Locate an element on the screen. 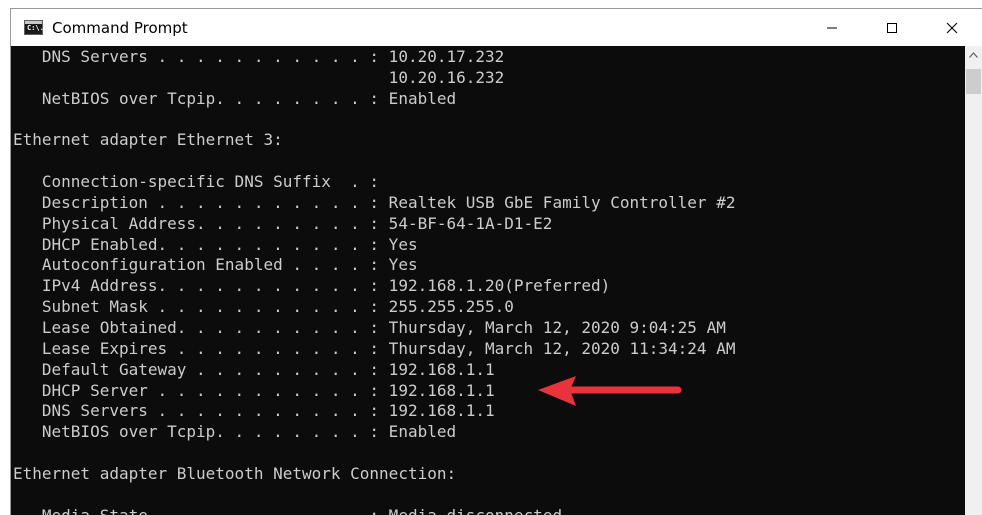  close-icon is located at coordinates (952, 27).